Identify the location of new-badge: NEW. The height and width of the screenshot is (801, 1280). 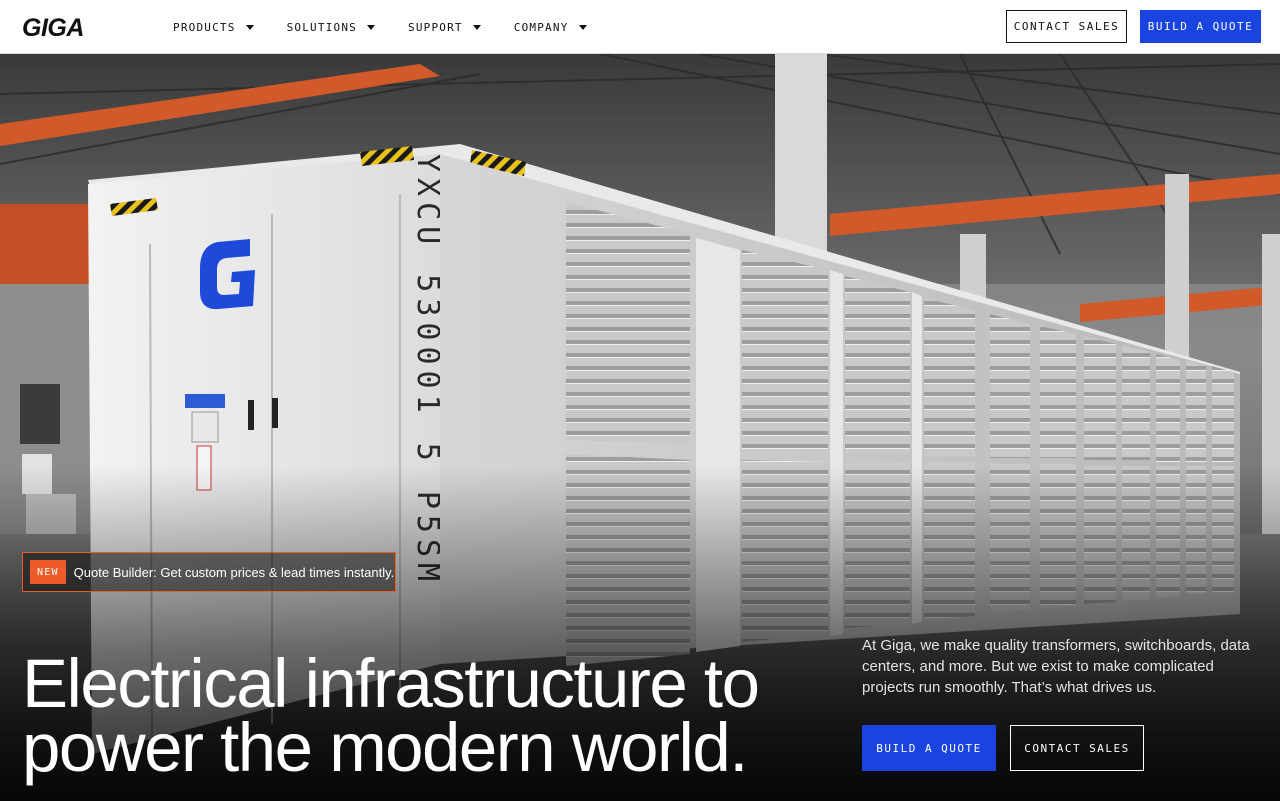
(48, 572).